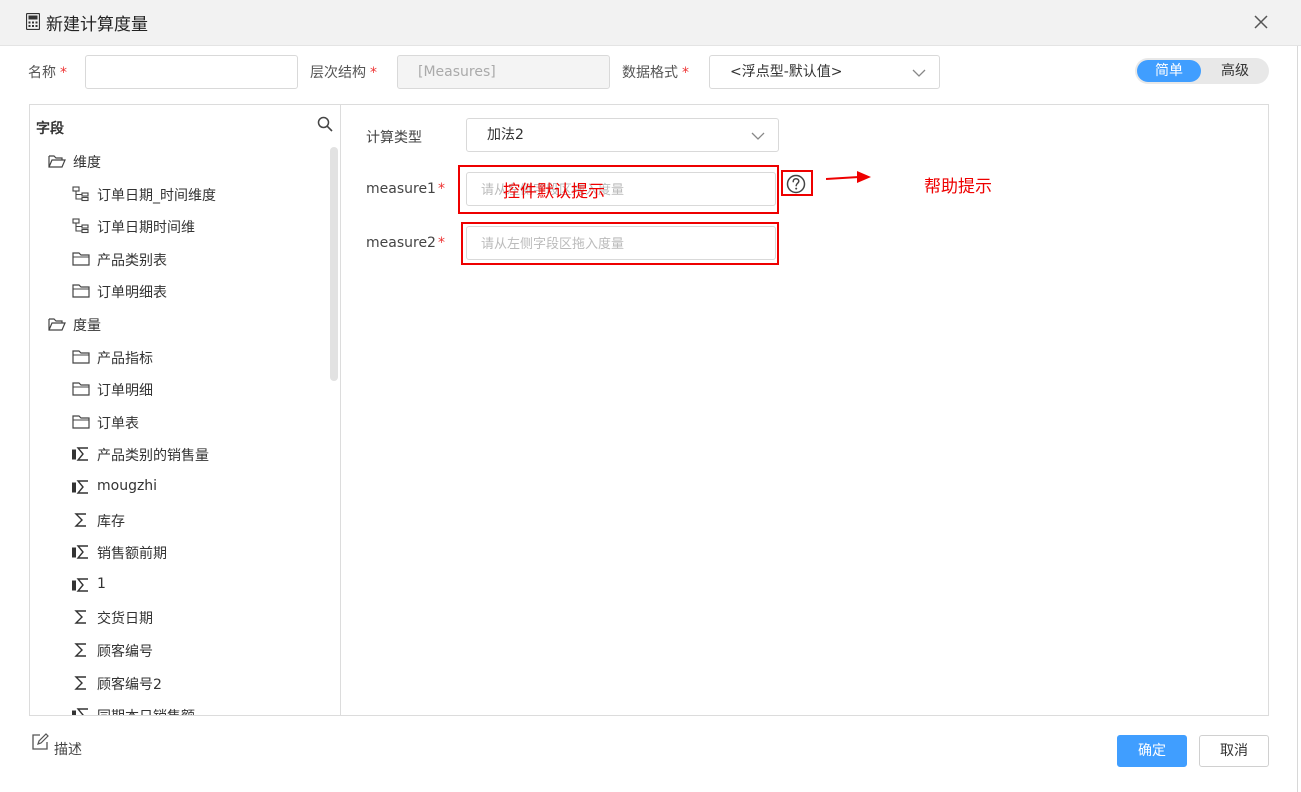  I want to click on field-tree-scrollbar, so click(334, 264).